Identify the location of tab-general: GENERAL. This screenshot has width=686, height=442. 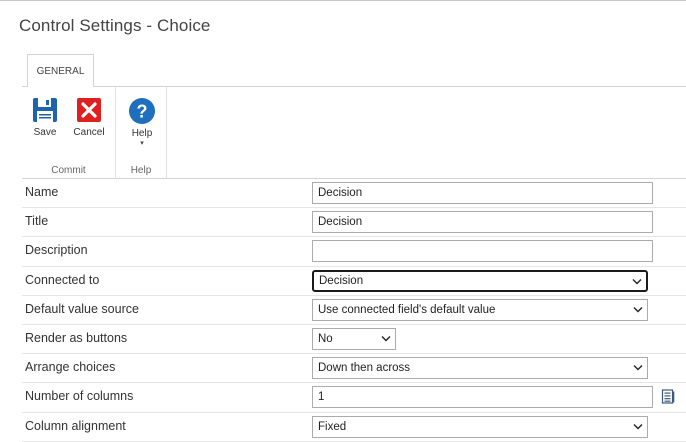
(60, 70).